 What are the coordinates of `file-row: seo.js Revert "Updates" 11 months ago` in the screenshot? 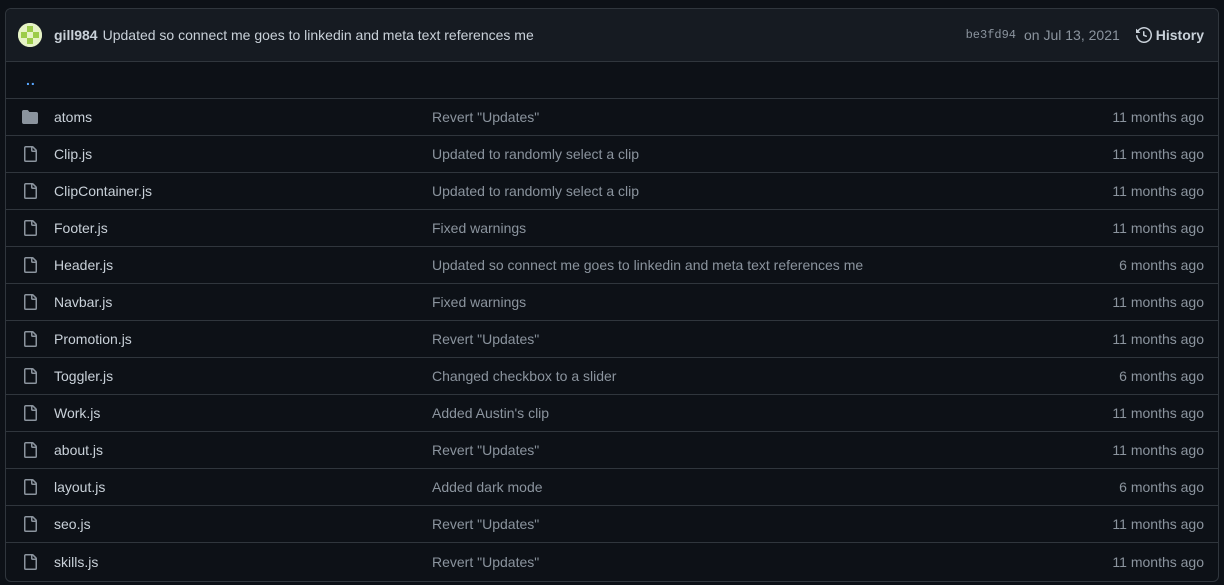 It's located at (612, 524).